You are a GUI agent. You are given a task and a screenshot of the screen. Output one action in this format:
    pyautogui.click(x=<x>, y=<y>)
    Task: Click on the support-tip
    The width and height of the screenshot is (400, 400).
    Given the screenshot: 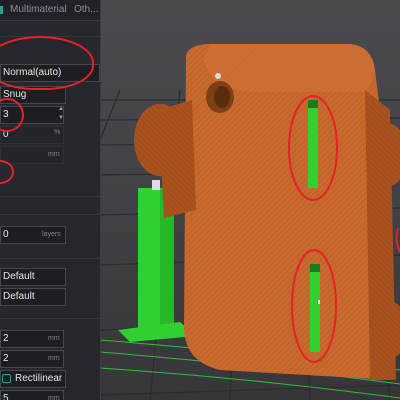 What is the action you would take?
    pyautogui.click(x=156, y=185)
    